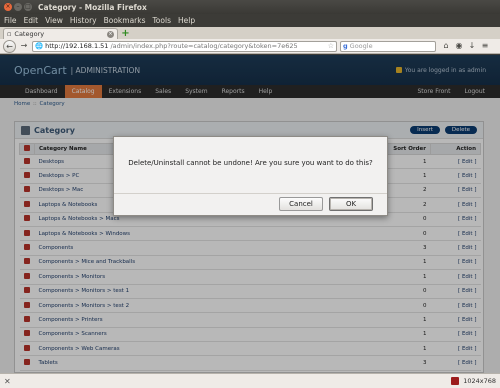 The width and height of the screenshot is (500, 388). What do you see at coordinates (446, 46) in the screenshot?
I see `home-icon: ⌂` at bounding box center [446, 46].